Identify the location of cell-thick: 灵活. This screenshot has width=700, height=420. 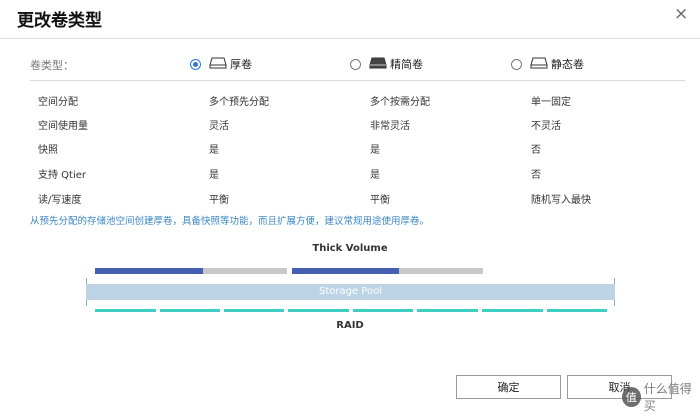
(219, 126).